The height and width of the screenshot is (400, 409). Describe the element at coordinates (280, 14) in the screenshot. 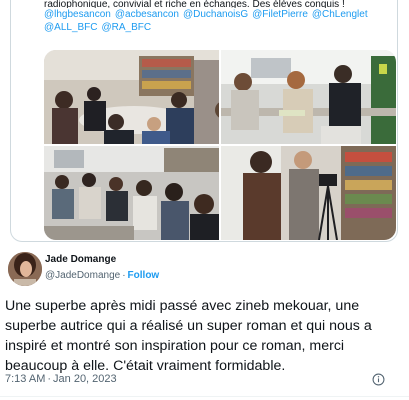

I see `mention-link: @FiletPierre` at that location.